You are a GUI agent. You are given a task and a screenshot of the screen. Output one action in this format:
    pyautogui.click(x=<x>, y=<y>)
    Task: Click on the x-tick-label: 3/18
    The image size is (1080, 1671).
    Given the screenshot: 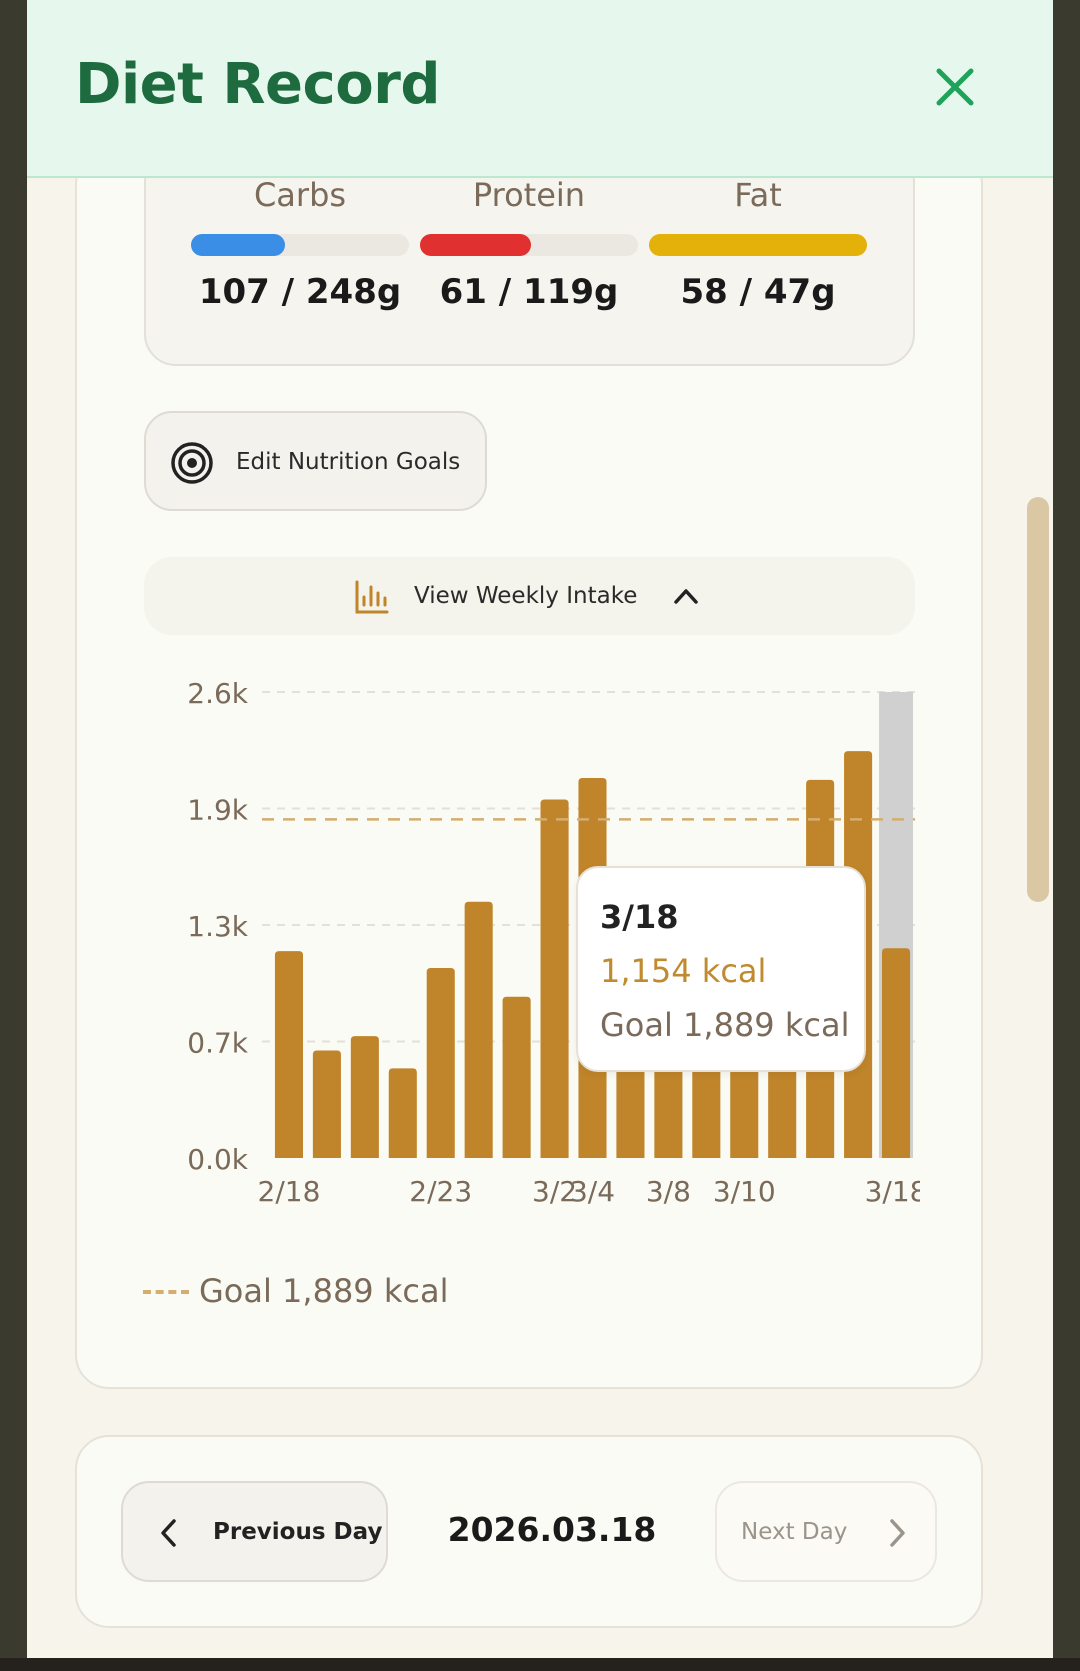 What is the action you would take?
    pyautogui.click(x=892, y=1191)
    